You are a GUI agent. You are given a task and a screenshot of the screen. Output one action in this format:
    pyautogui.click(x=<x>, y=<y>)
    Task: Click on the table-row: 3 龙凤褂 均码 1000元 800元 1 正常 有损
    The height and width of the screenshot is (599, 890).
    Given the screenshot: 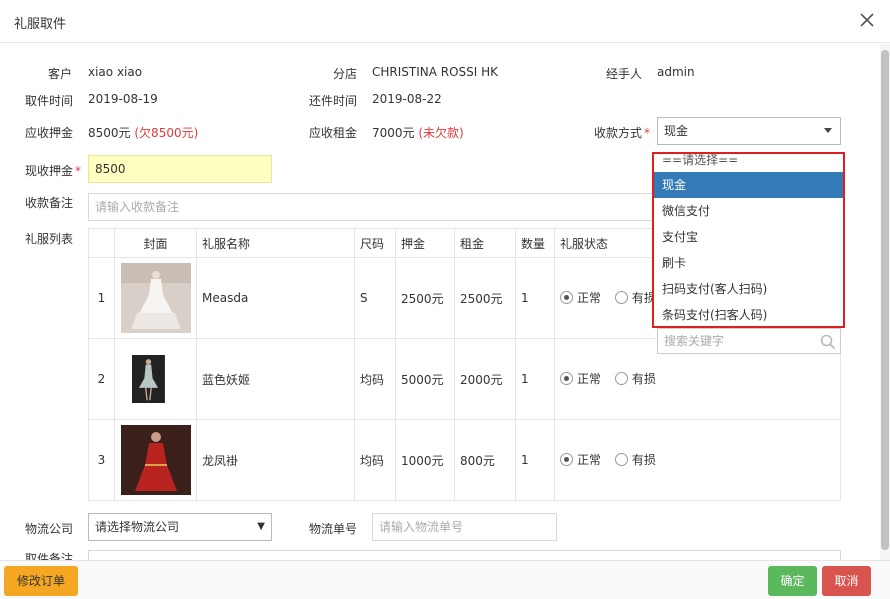 What is the action you would take?
    pyautogui.click(x=464, y=460)
    